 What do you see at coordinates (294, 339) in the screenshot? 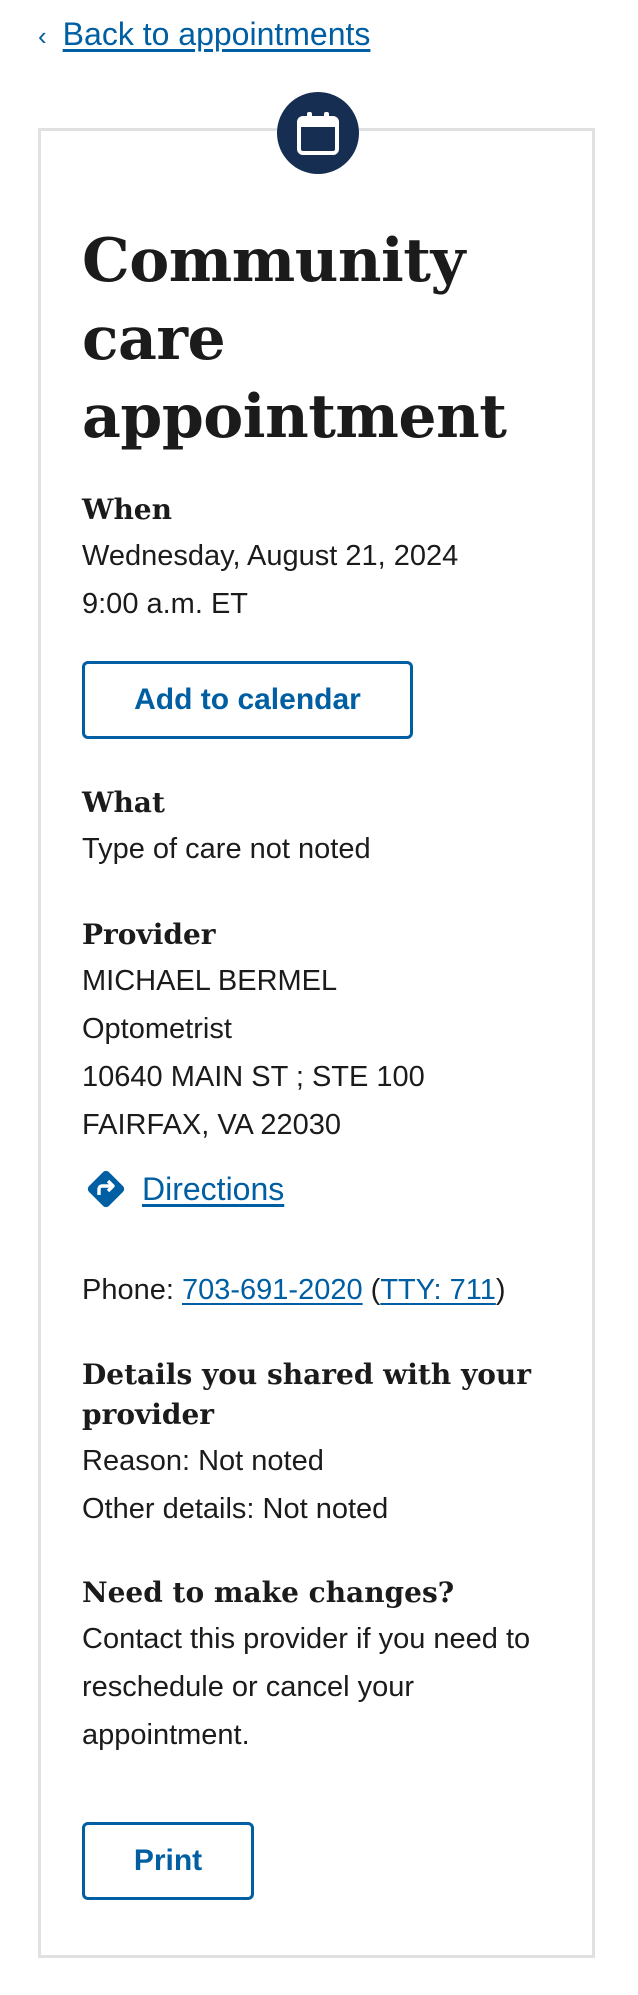
I see `page-title: Community care appointment` at bounding box center [294, 339].